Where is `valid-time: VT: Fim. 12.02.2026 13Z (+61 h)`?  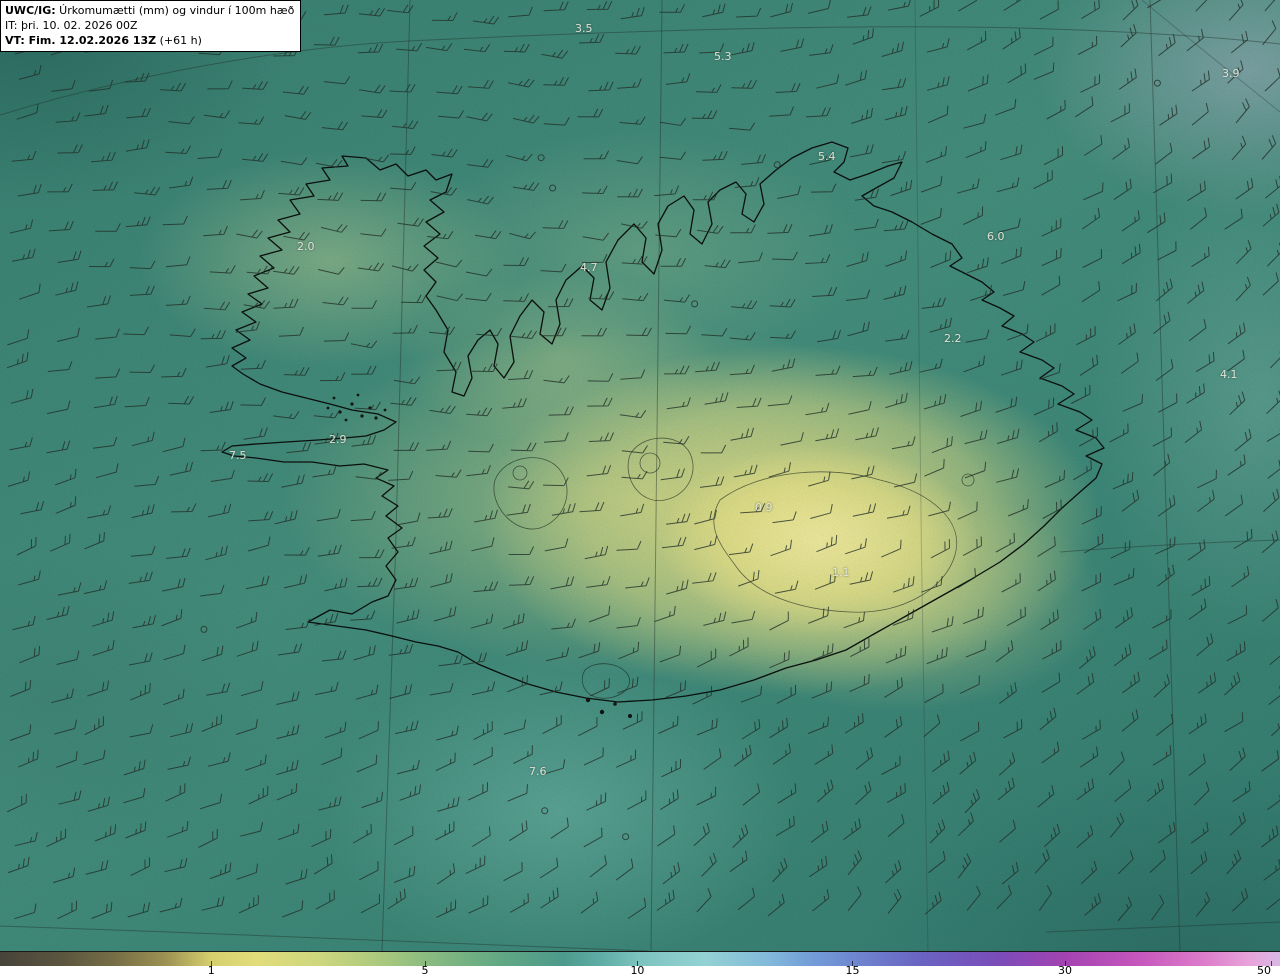 valid-time: VT: Fim. 12.02.2026 13Z (+61 h) is located at coordinates (149, 40).